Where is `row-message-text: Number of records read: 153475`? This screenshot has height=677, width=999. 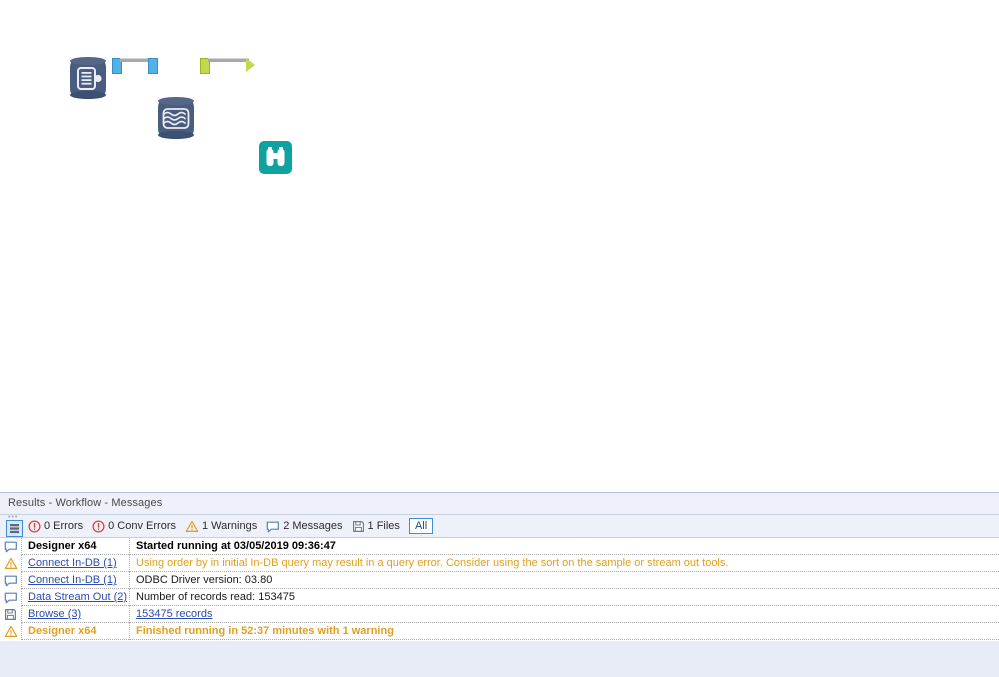 row-message-text: Number of records read: 153475 is located at coordinates (215, 597).